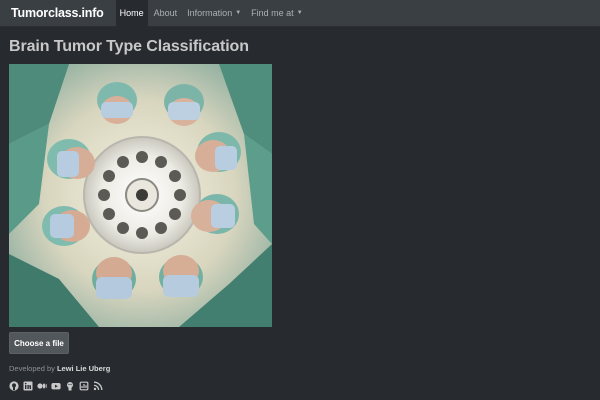 This screenshot has width=600, height=400. I want to click on nav-home-label: Home, so click(131, 13).